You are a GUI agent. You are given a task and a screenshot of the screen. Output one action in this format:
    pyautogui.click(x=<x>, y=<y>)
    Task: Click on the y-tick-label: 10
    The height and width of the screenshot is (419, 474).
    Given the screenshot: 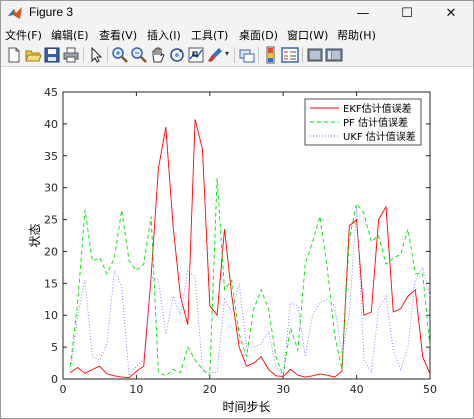 What is the action you would take?
    pyautogui.click(x=51, y=315)
    